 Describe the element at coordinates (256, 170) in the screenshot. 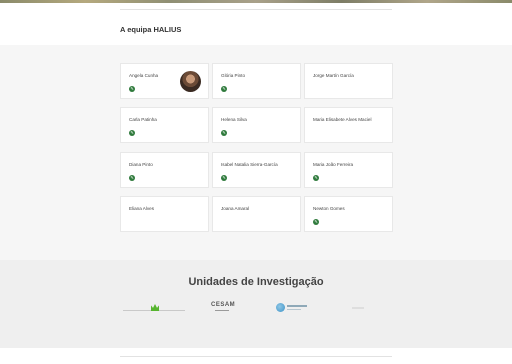

I see `team-member-card: Isabel Natalia Sierra-García ✎` at that location.